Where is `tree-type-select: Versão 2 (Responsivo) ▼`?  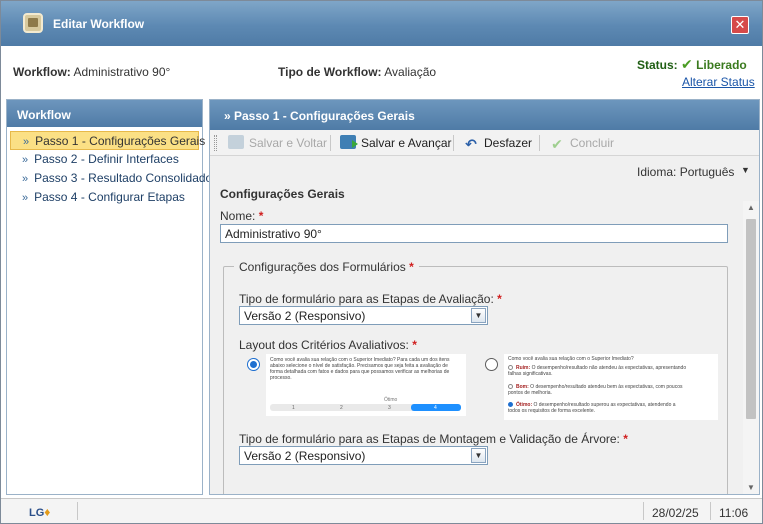
tree-type-select: Versão 2 (Responsivo) ▼ is located at coordinates (363, 455).